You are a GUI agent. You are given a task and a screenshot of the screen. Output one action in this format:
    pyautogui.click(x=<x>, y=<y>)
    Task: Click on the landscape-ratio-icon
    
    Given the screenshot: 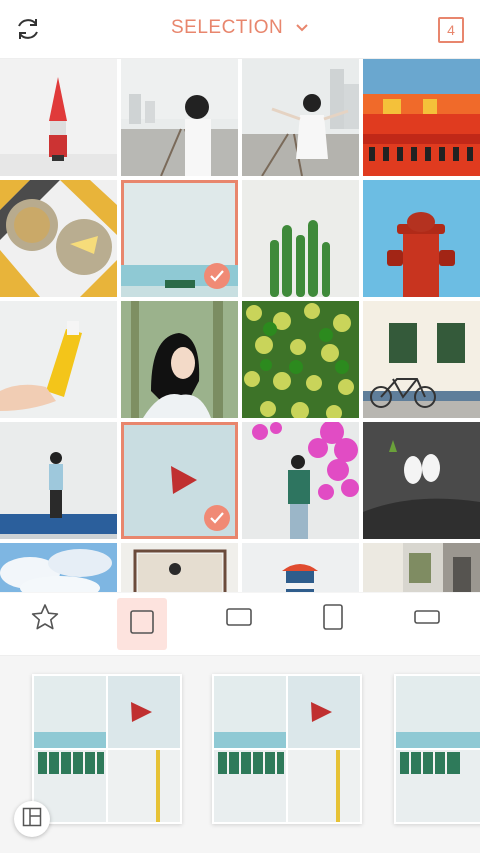 What is the action you would take?
    pyautogui.click(x=239, y=619)
    